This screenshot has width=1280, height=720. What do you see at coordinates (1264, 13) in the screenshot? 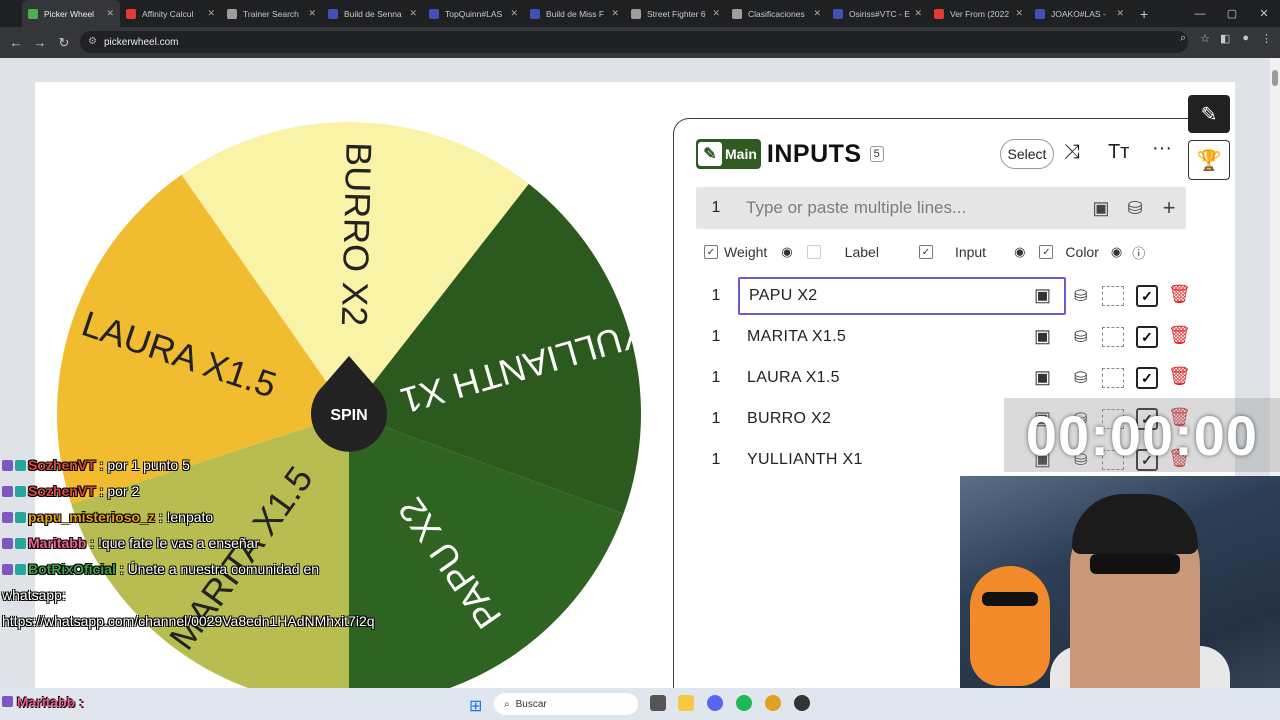
I see `close-window-icon: ✕` at bounding box center [1264, 13].